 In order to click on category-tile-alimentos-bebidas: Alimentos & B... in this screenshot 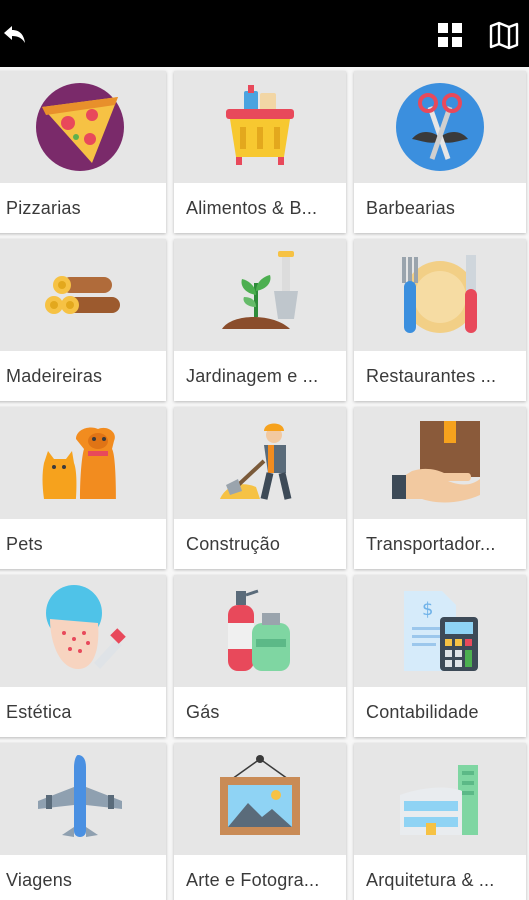, I will do `click(260, 152)`.